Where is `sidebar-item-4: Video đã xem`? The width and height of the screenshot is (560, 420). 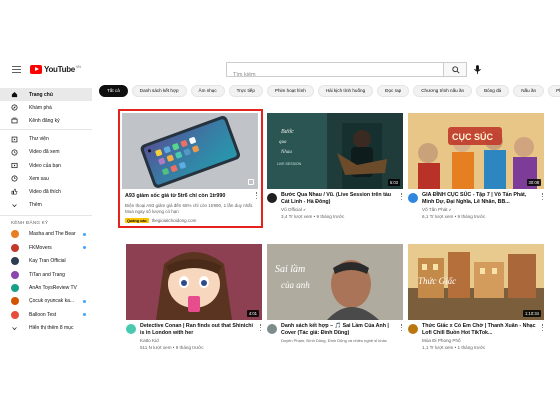
sidebar-item-4: Video đã xem is located at coordinates (46, 152).